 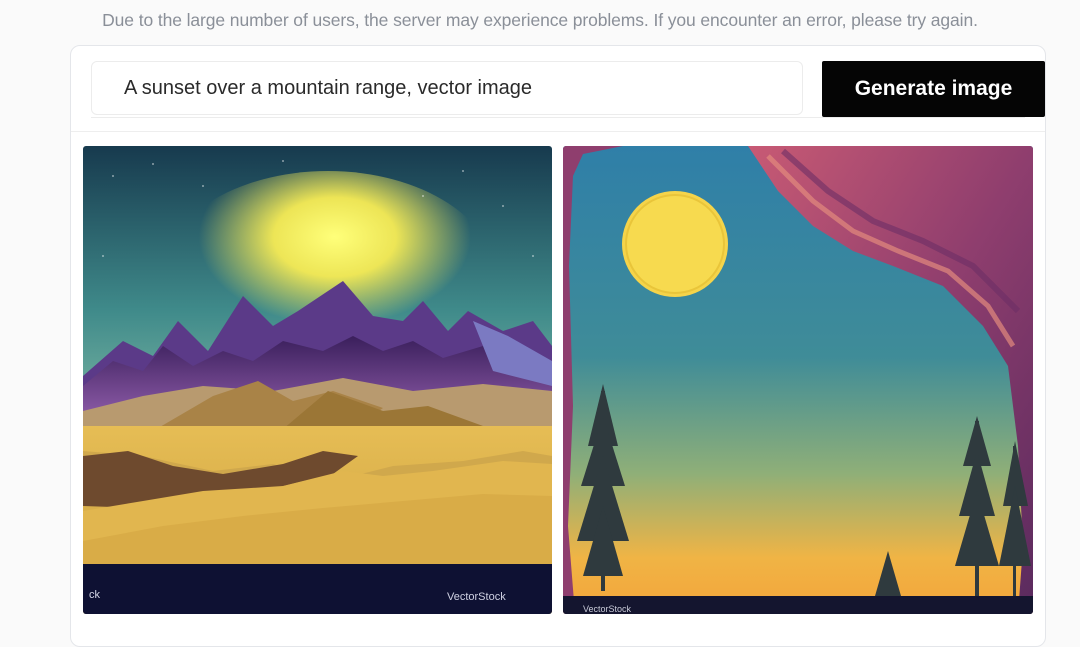 What do you see at coordinates (933, 89) in the screenshot?
I see `generate-image-button: Generate image` at bounding box center [933, 89].